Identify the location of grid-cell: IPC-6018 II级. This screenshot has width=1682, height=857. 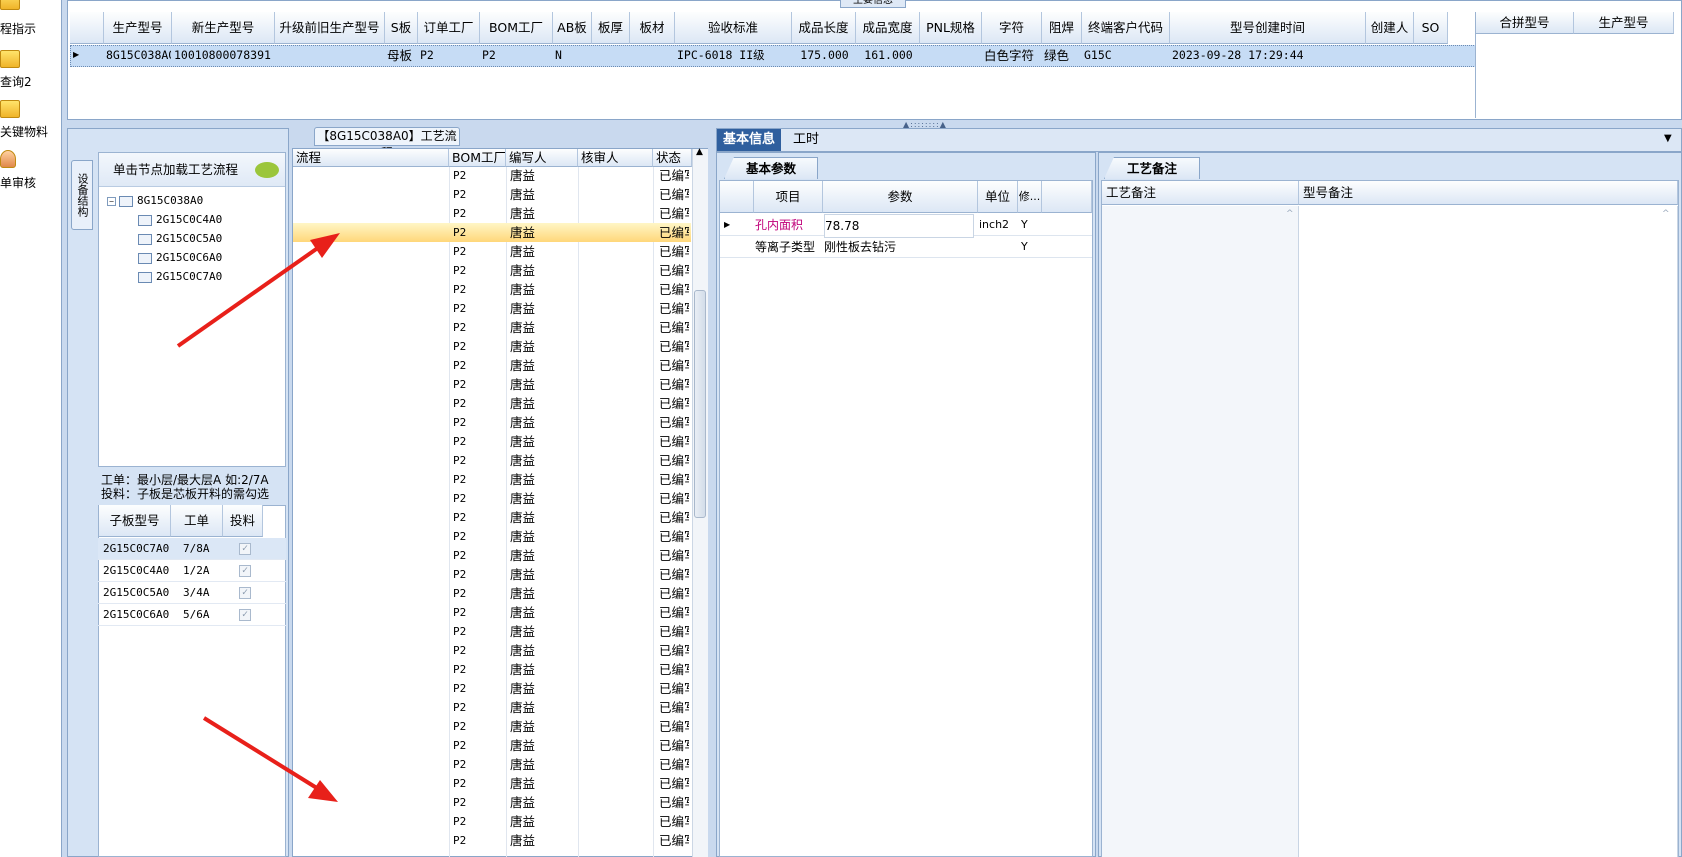
(734, 55).